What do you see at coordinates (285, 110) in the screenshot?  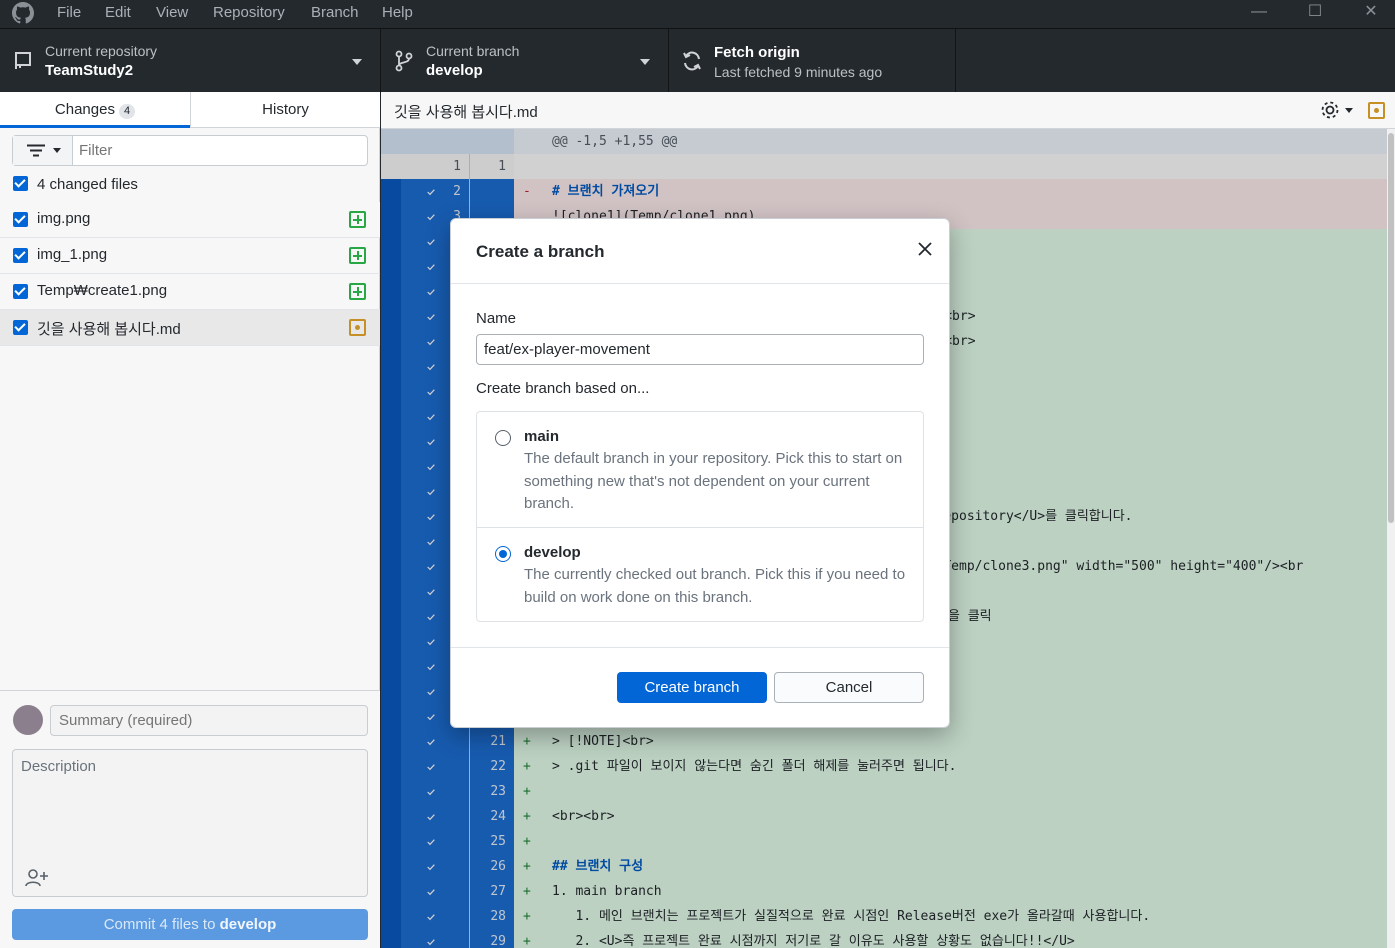 I see `tab-history: History` at bounding box center [285, 110].